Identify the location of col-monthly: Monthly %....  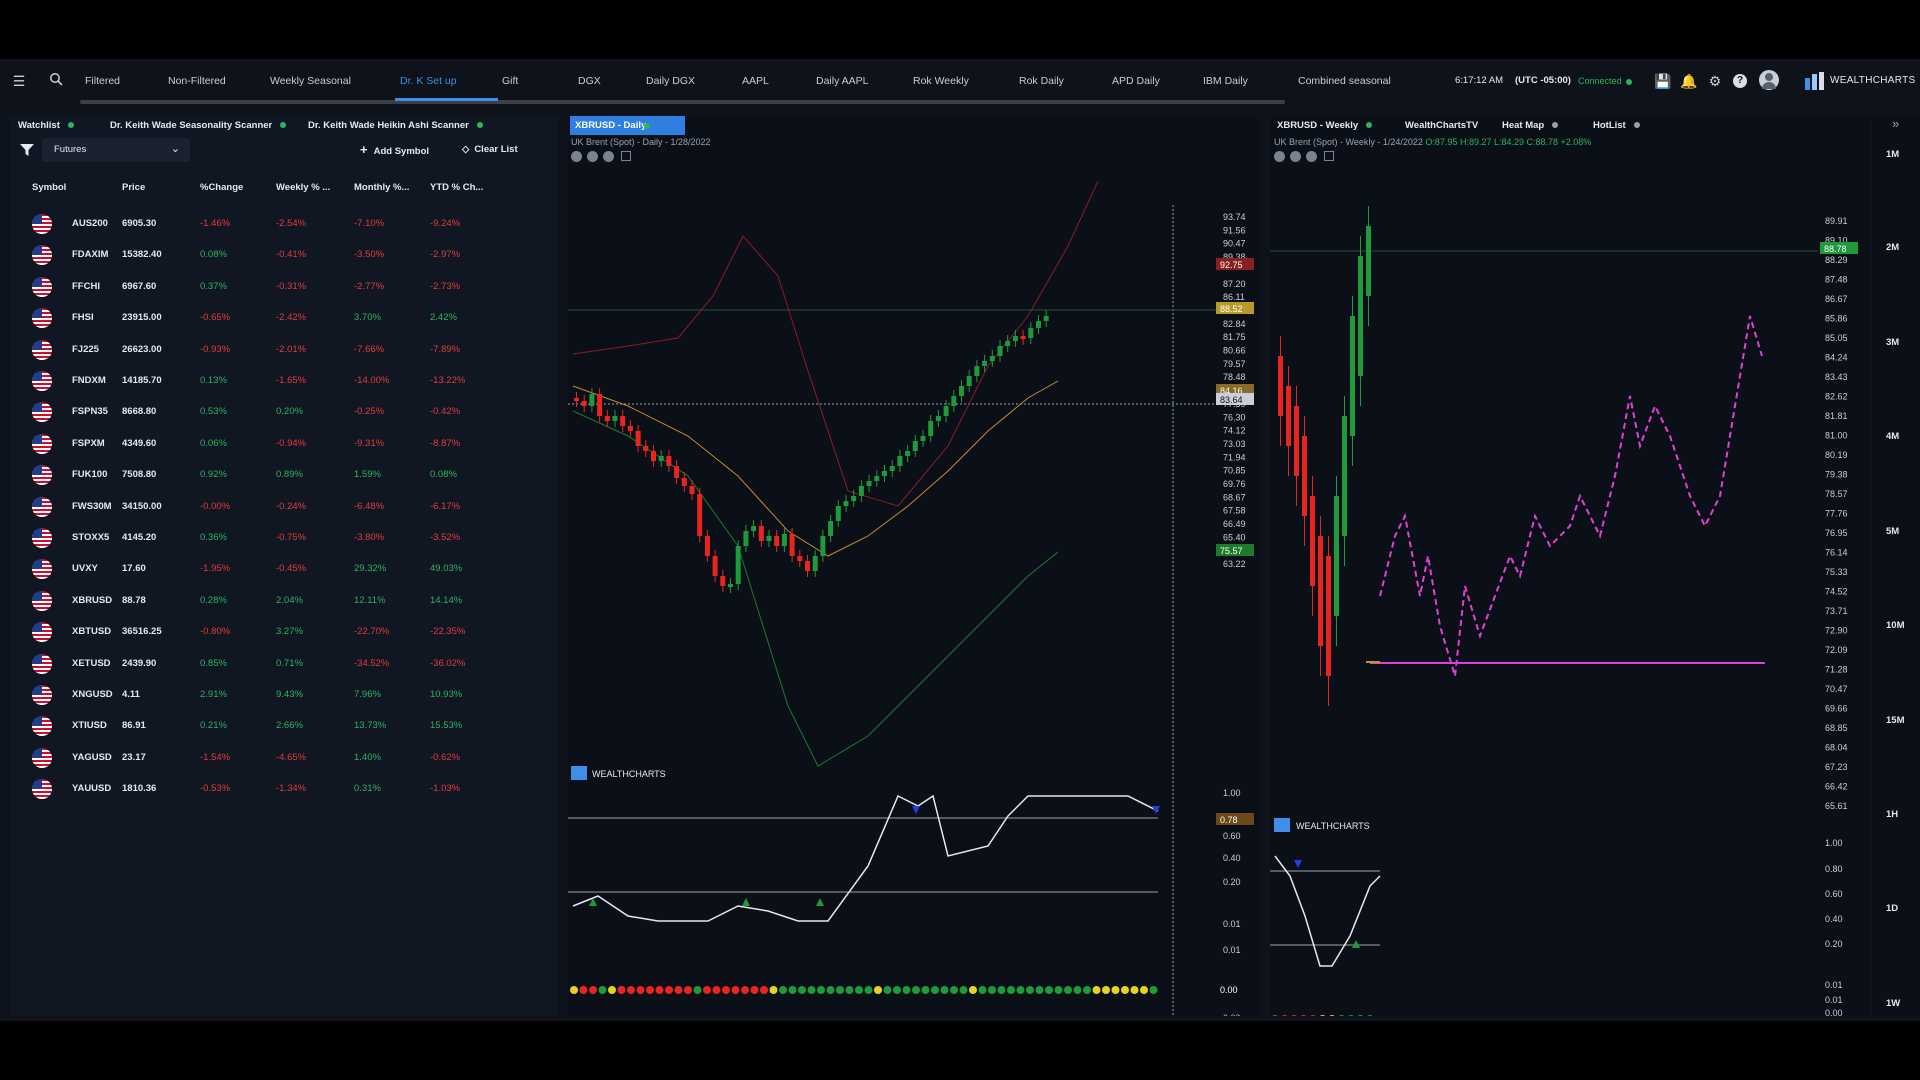
(381, 188).